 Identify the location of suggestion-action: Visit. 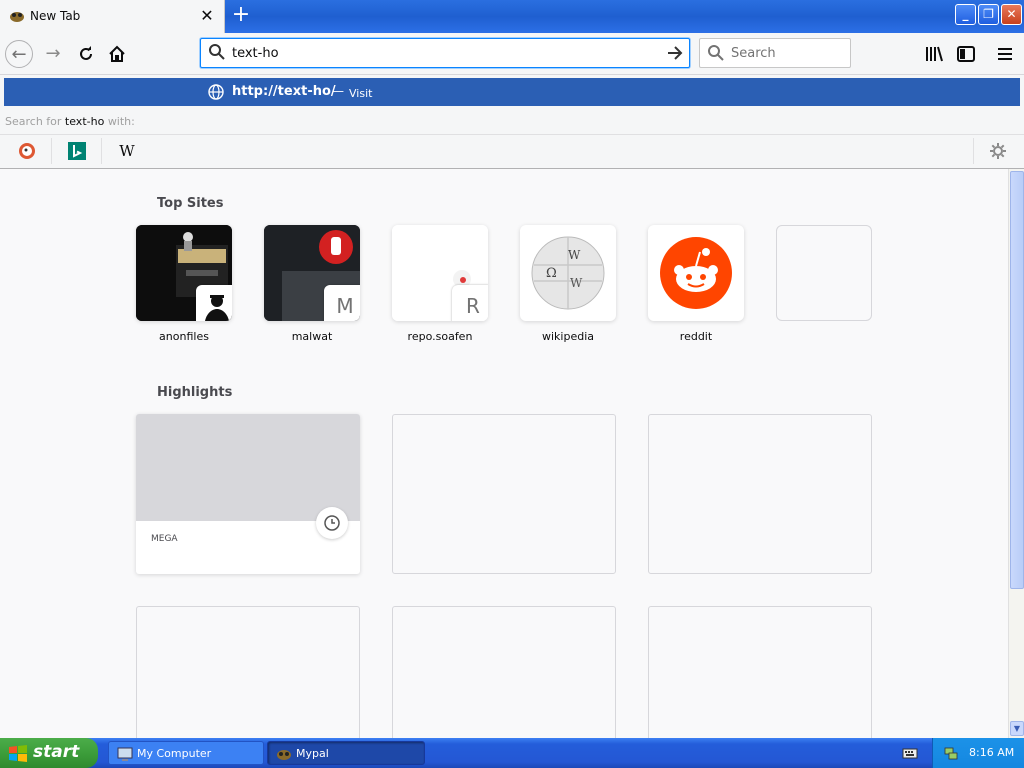
(361, 93).